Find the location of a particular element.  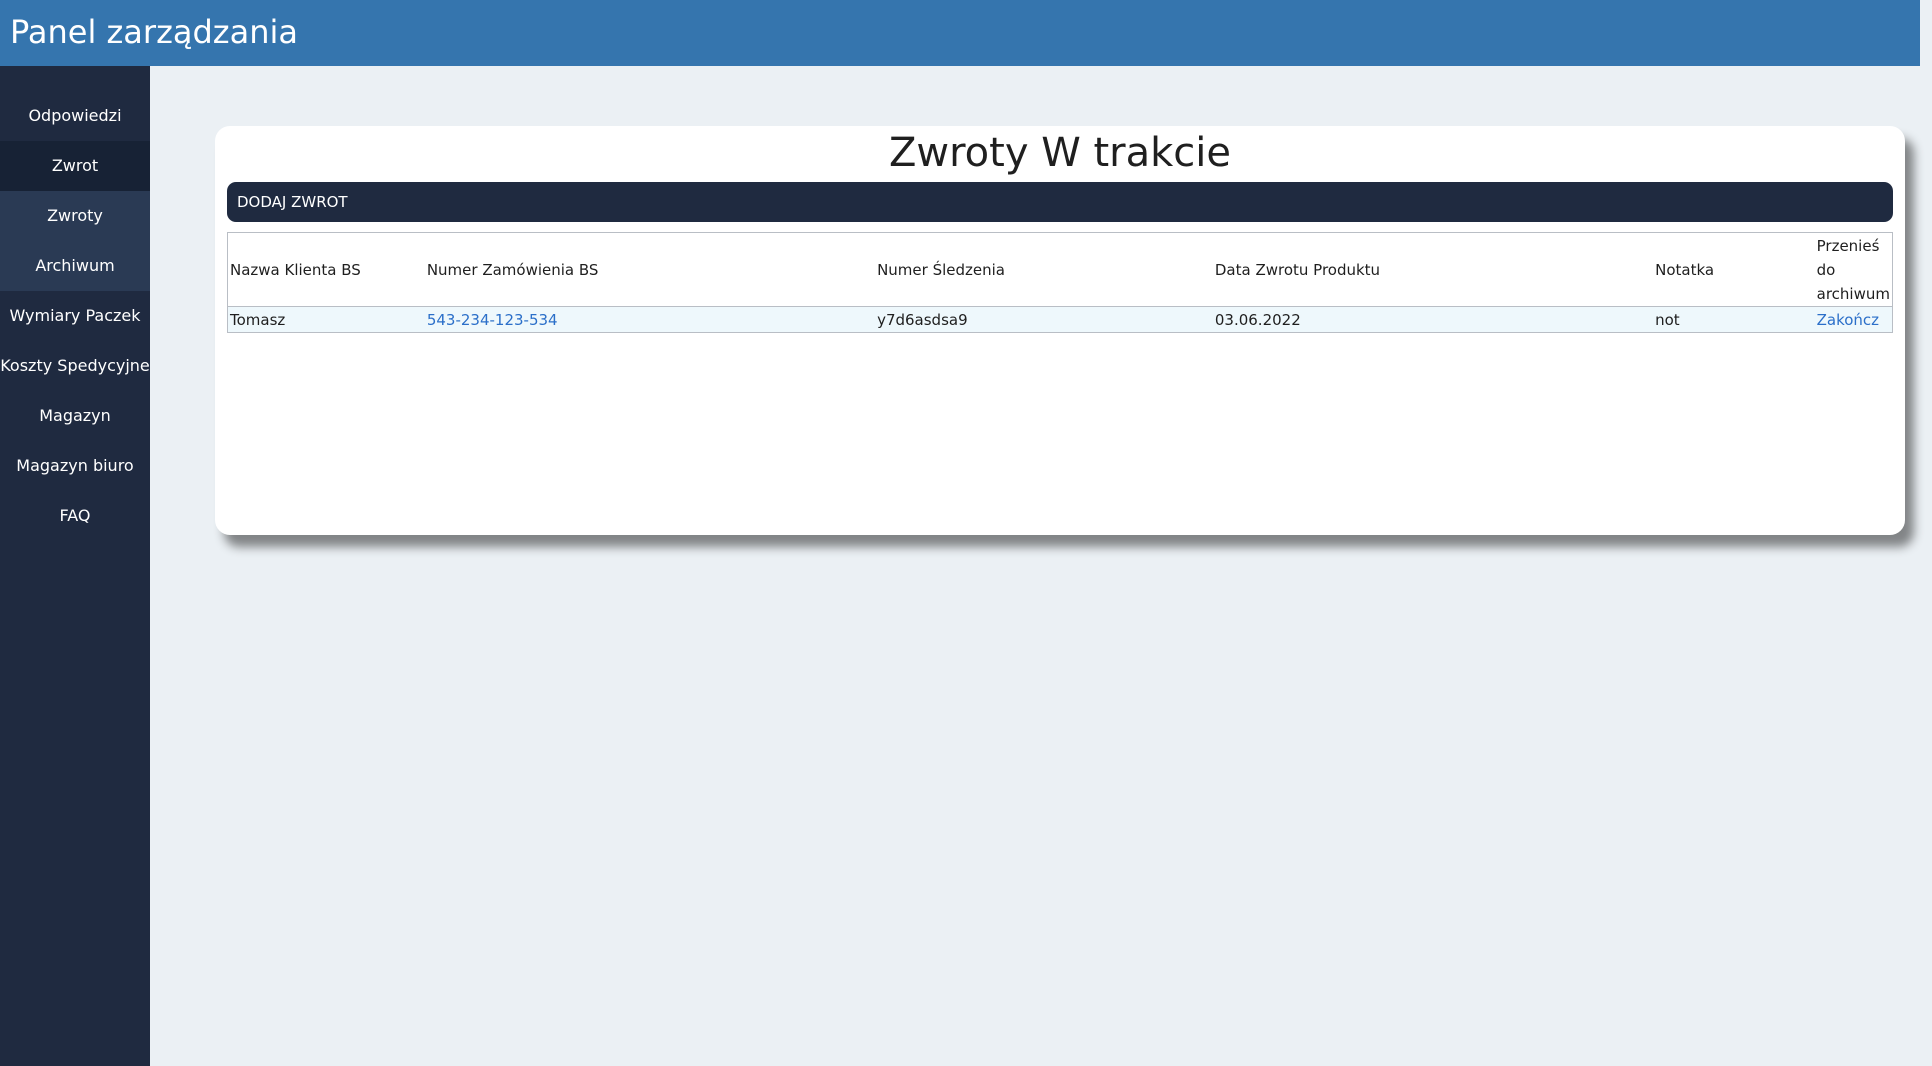

column-header-note: Notatka is located at coordinates (1734, 269).